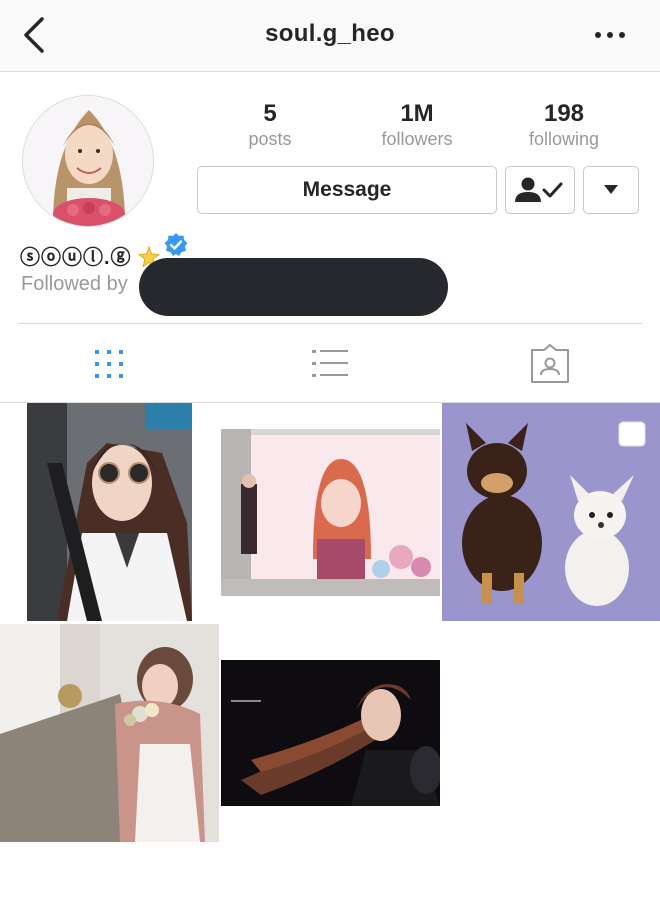 This screenshot has height=902, width=660. I want to click on profile-tabs, so click(330, 365).